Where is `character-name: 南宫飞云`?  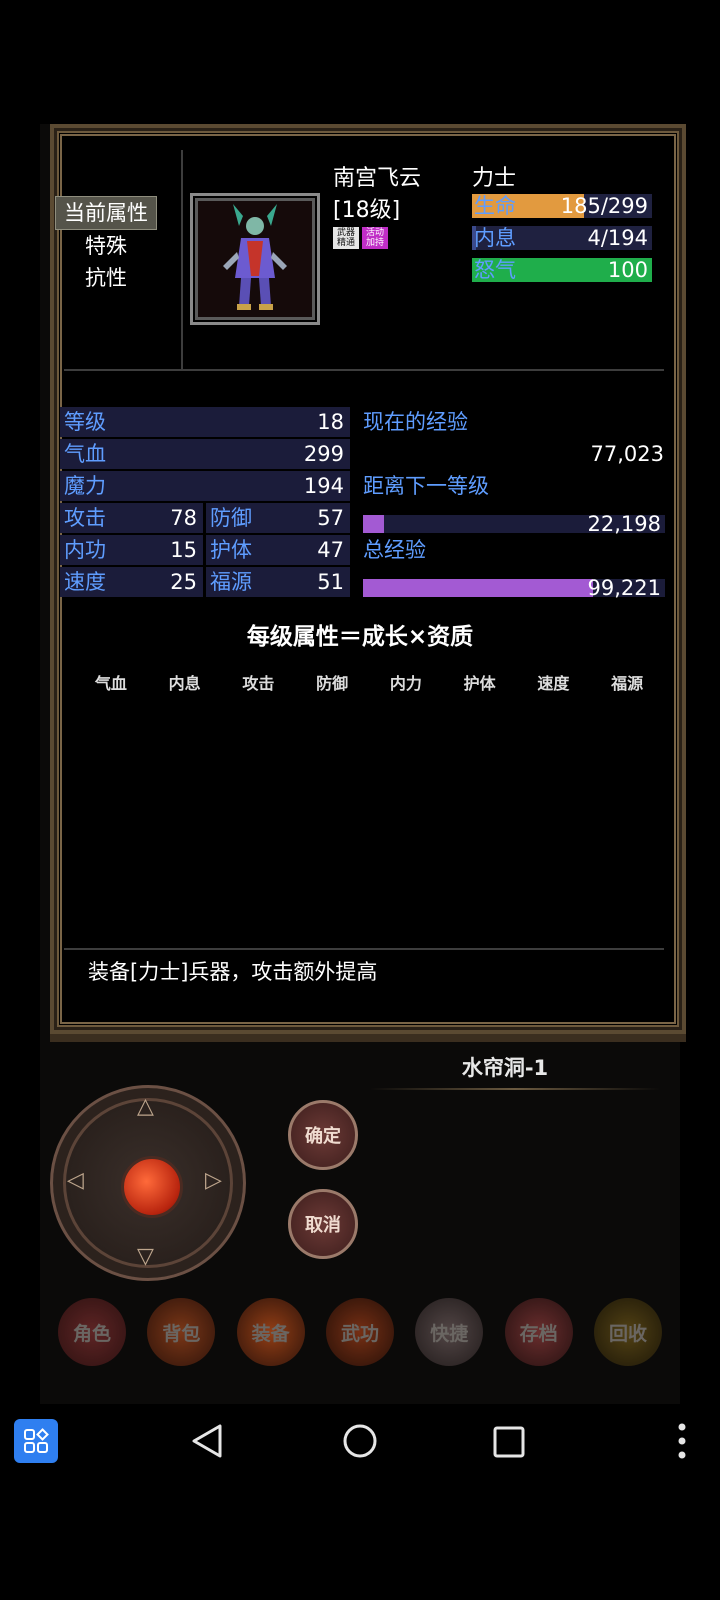
character-name: 南宫飞云 is located at coordinates (377, 178).